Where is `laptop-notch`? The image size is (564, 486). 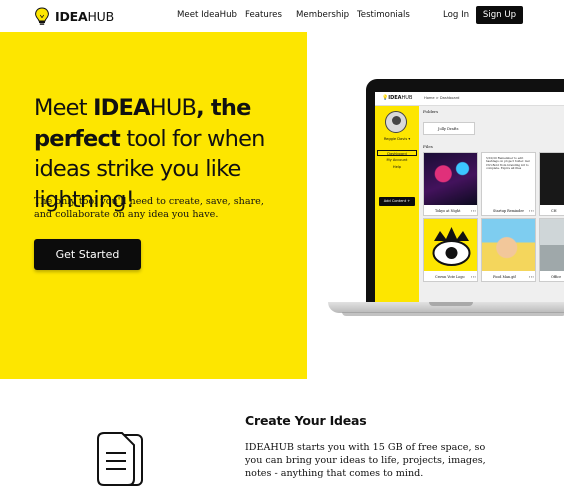 laptop-notch is located at coordinates (451, 304).